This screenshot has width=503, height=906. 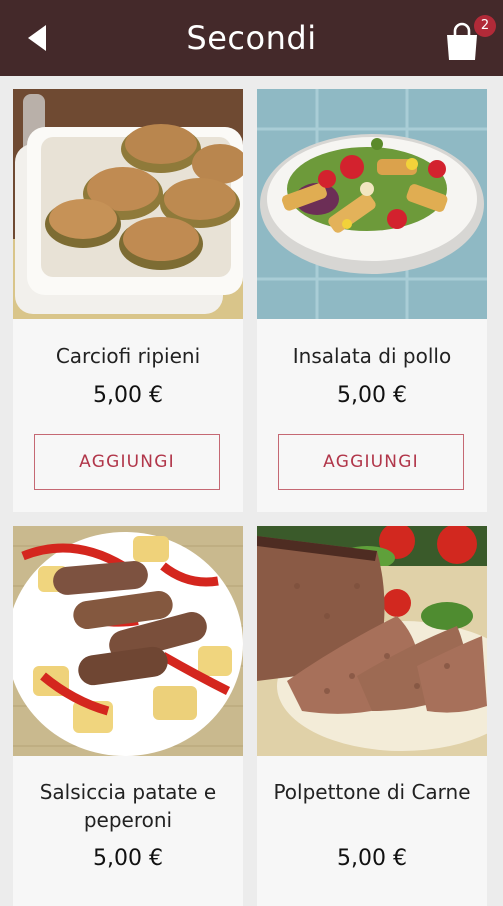 I want to click on back-button, so click(x=37, y=38).